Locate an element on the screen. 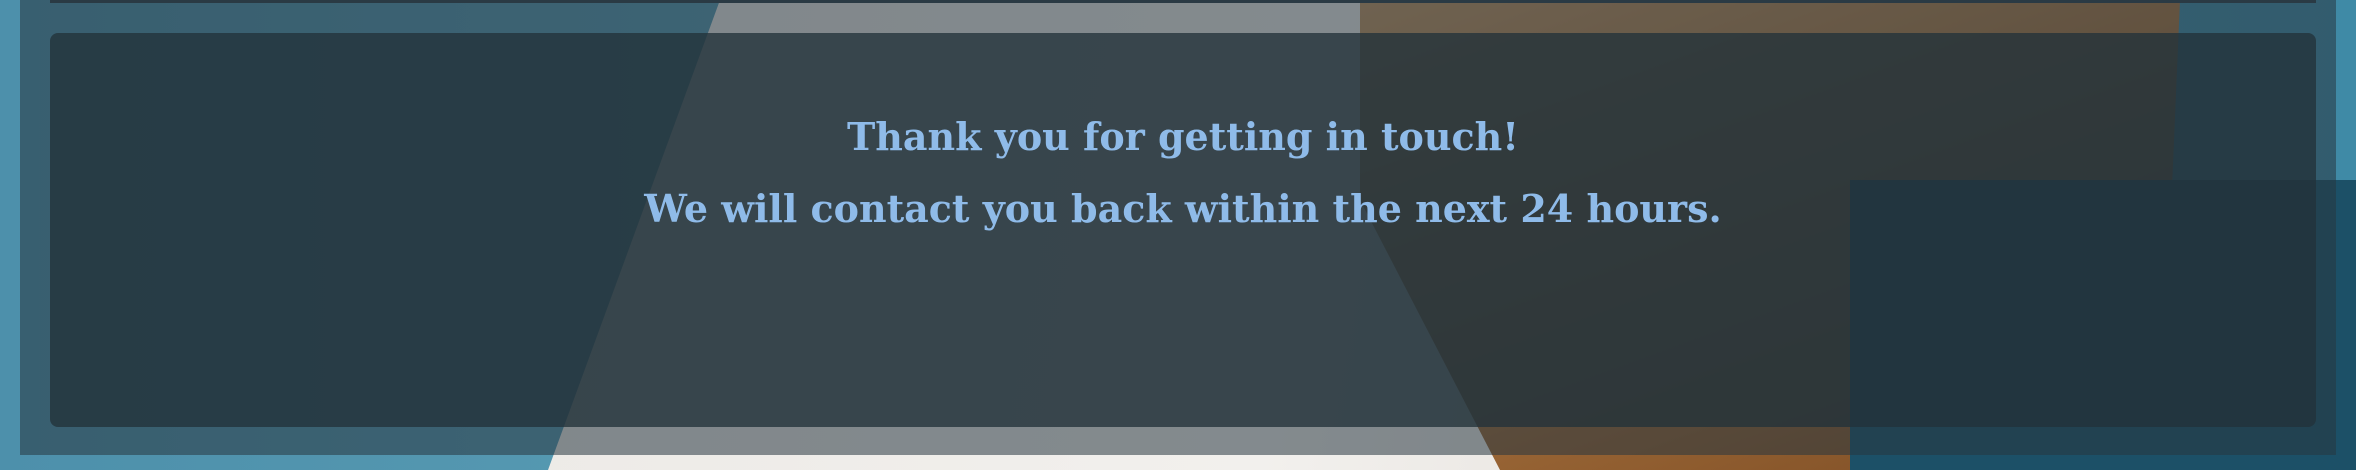 Image resolution: width=2356 pixels, height=470 pixels. top-divider is located at coordinates (1183, 1).